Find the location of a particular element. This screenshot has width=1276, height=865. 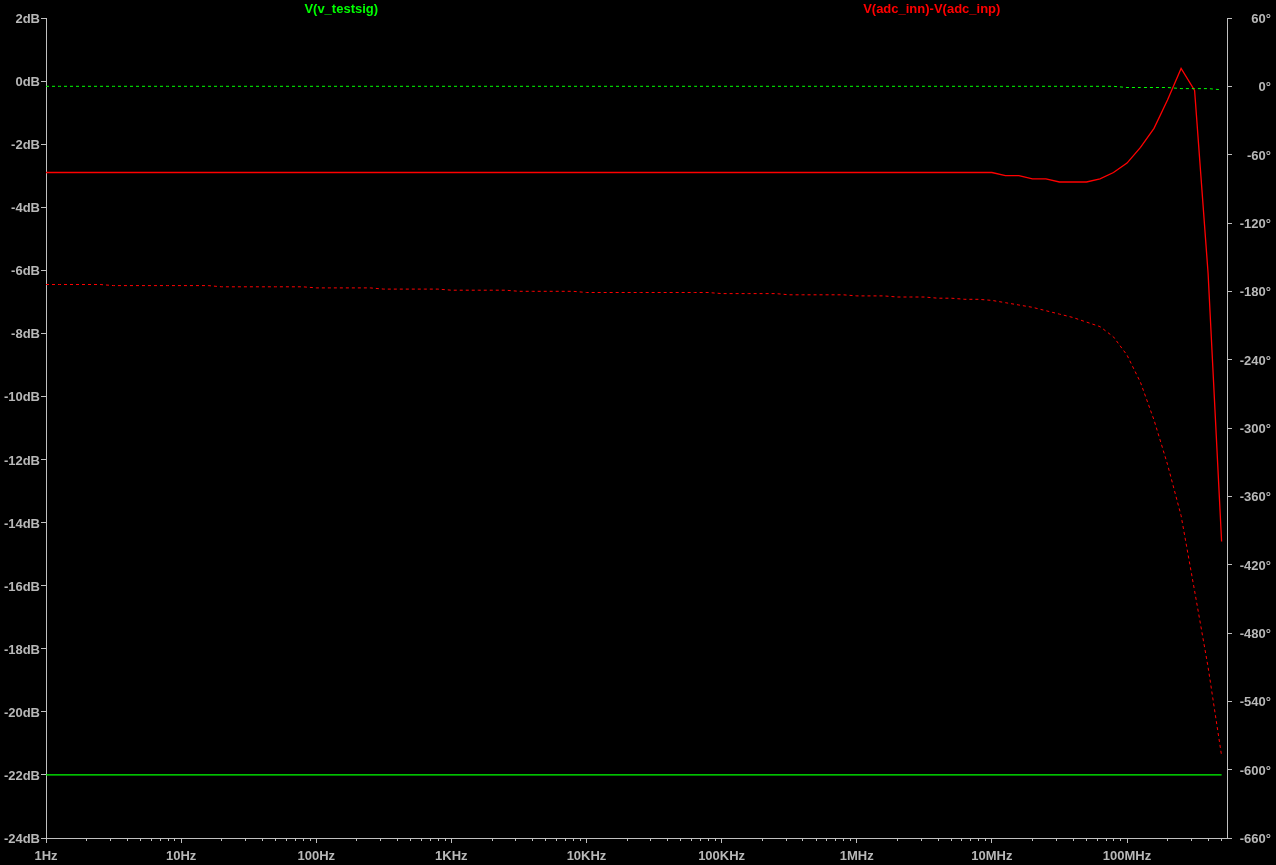

axis-tick-label: 60° is located at coordinates (1261, 18).